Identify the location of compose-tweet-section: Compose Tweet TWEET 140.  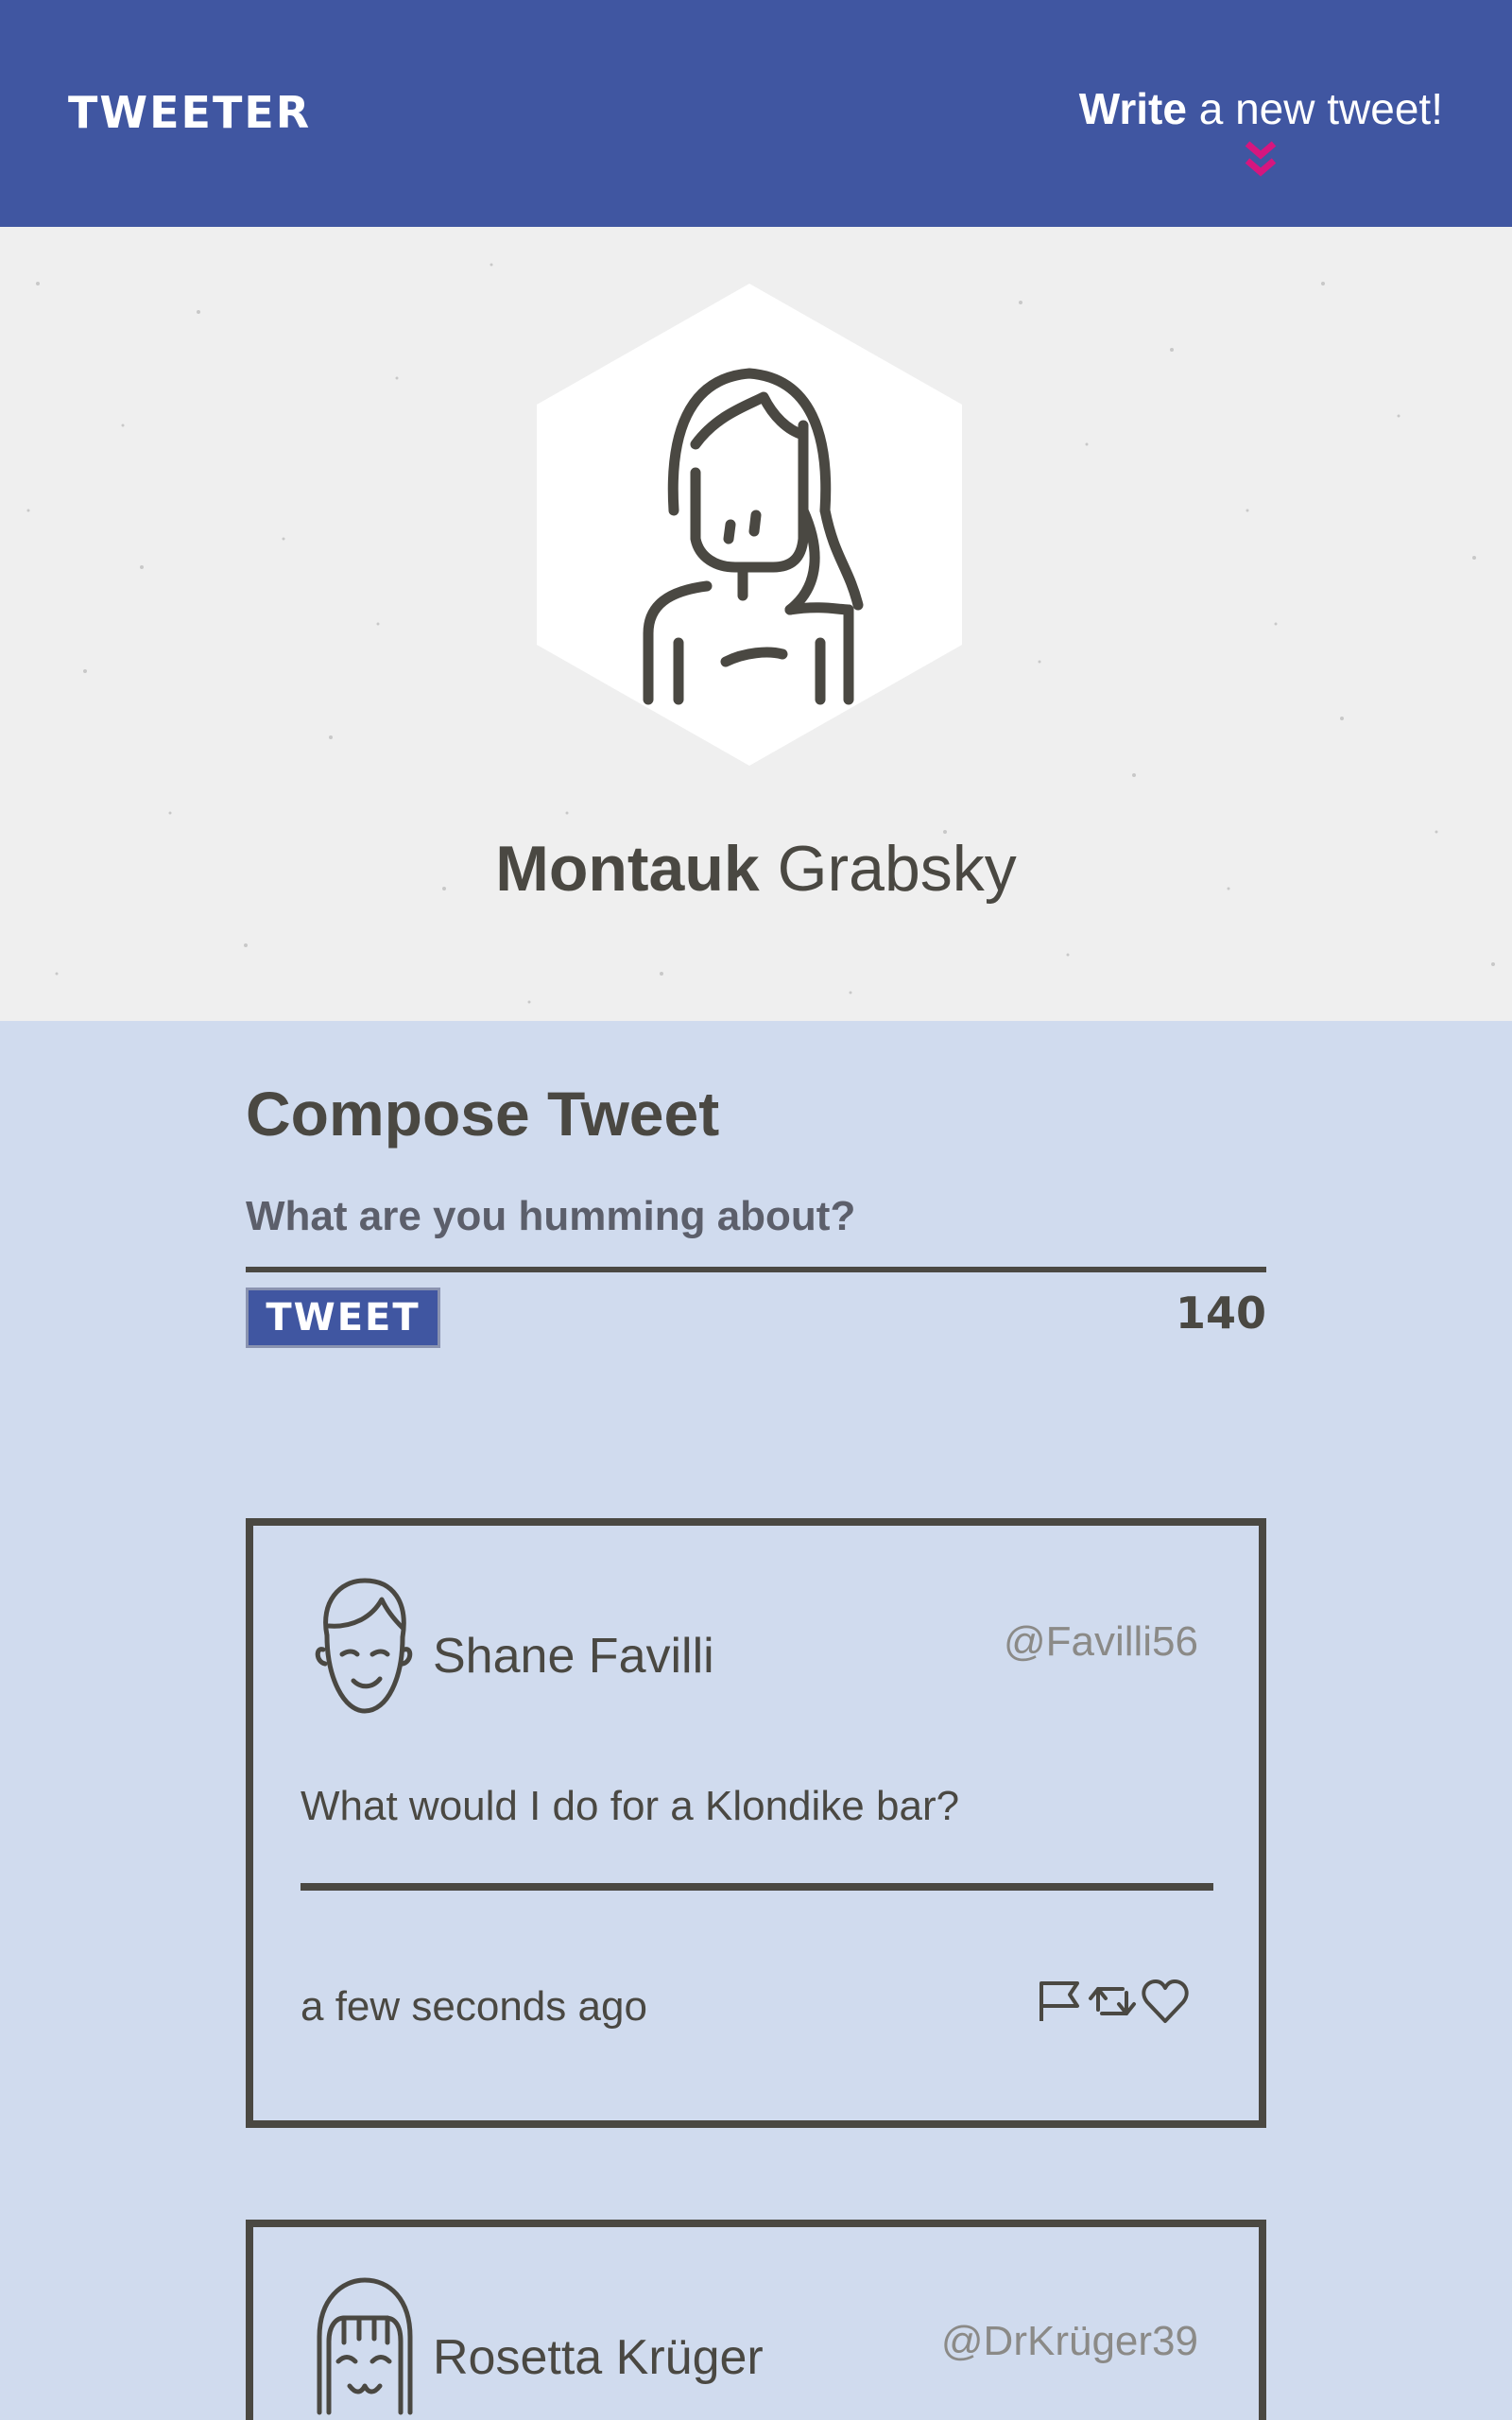
(756, 1222).